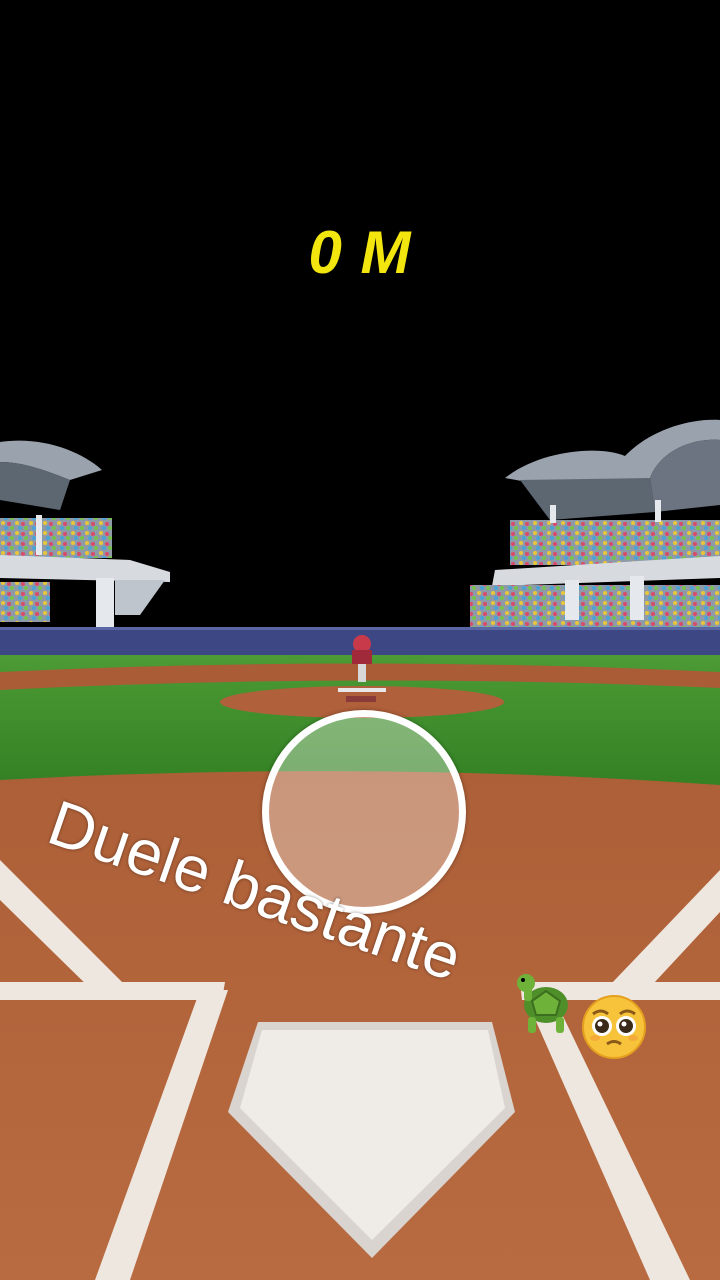  Describe the element at coordinates (85, 534) in the screenshot. I see `left-grandstand` at that location.